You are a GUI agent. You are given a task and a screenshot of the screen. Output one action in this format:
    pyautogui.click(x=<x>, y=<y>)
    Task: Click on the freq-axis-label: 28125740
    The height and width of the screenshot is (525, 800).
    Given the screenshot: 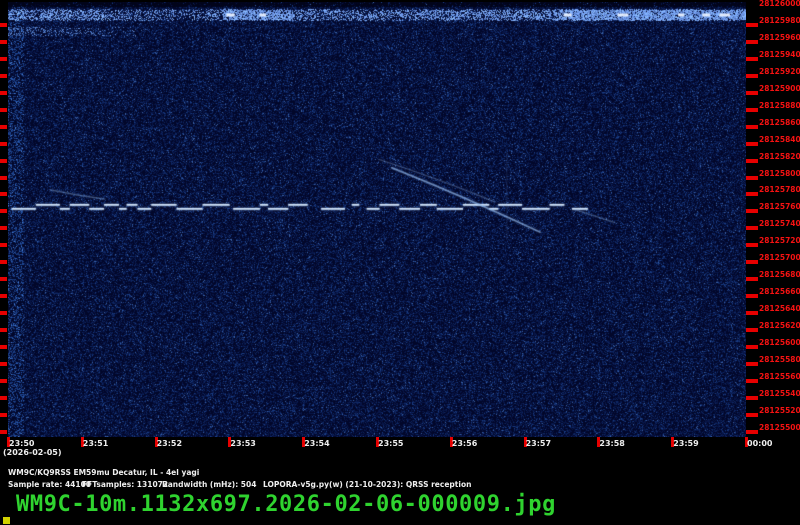 What is the action you would take?
    pyautogui.click(x=779, y=224)
    